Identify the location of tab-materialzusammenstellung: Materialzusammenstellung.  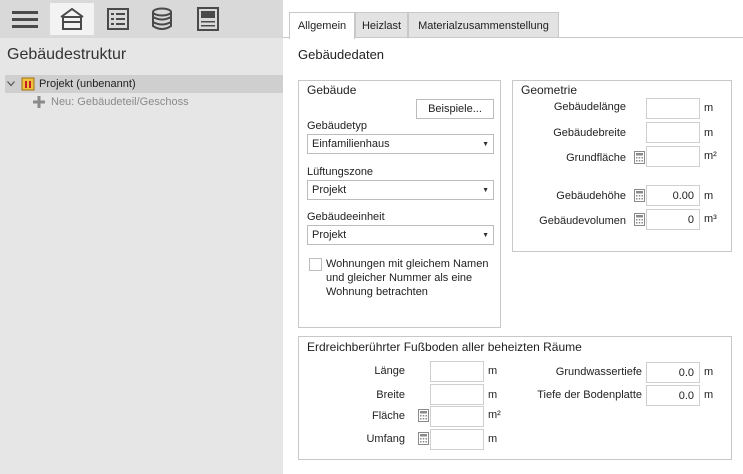
(483, 25).